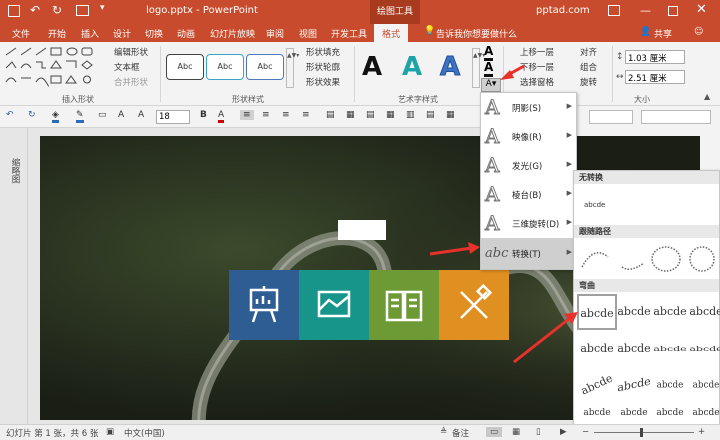 This screenshot has width=720, height=440. I want to click on wordart-style-blue: A, so click(449, 67).